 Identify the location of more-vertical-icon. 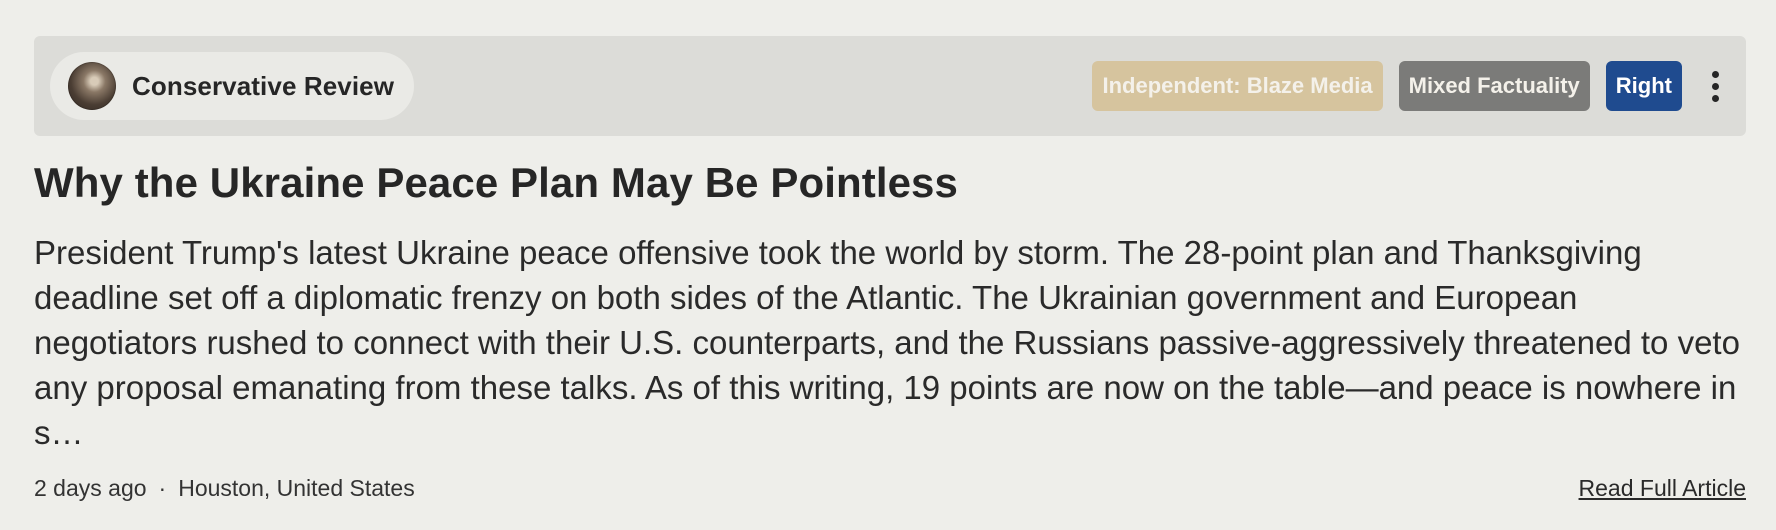
(1715, 86).